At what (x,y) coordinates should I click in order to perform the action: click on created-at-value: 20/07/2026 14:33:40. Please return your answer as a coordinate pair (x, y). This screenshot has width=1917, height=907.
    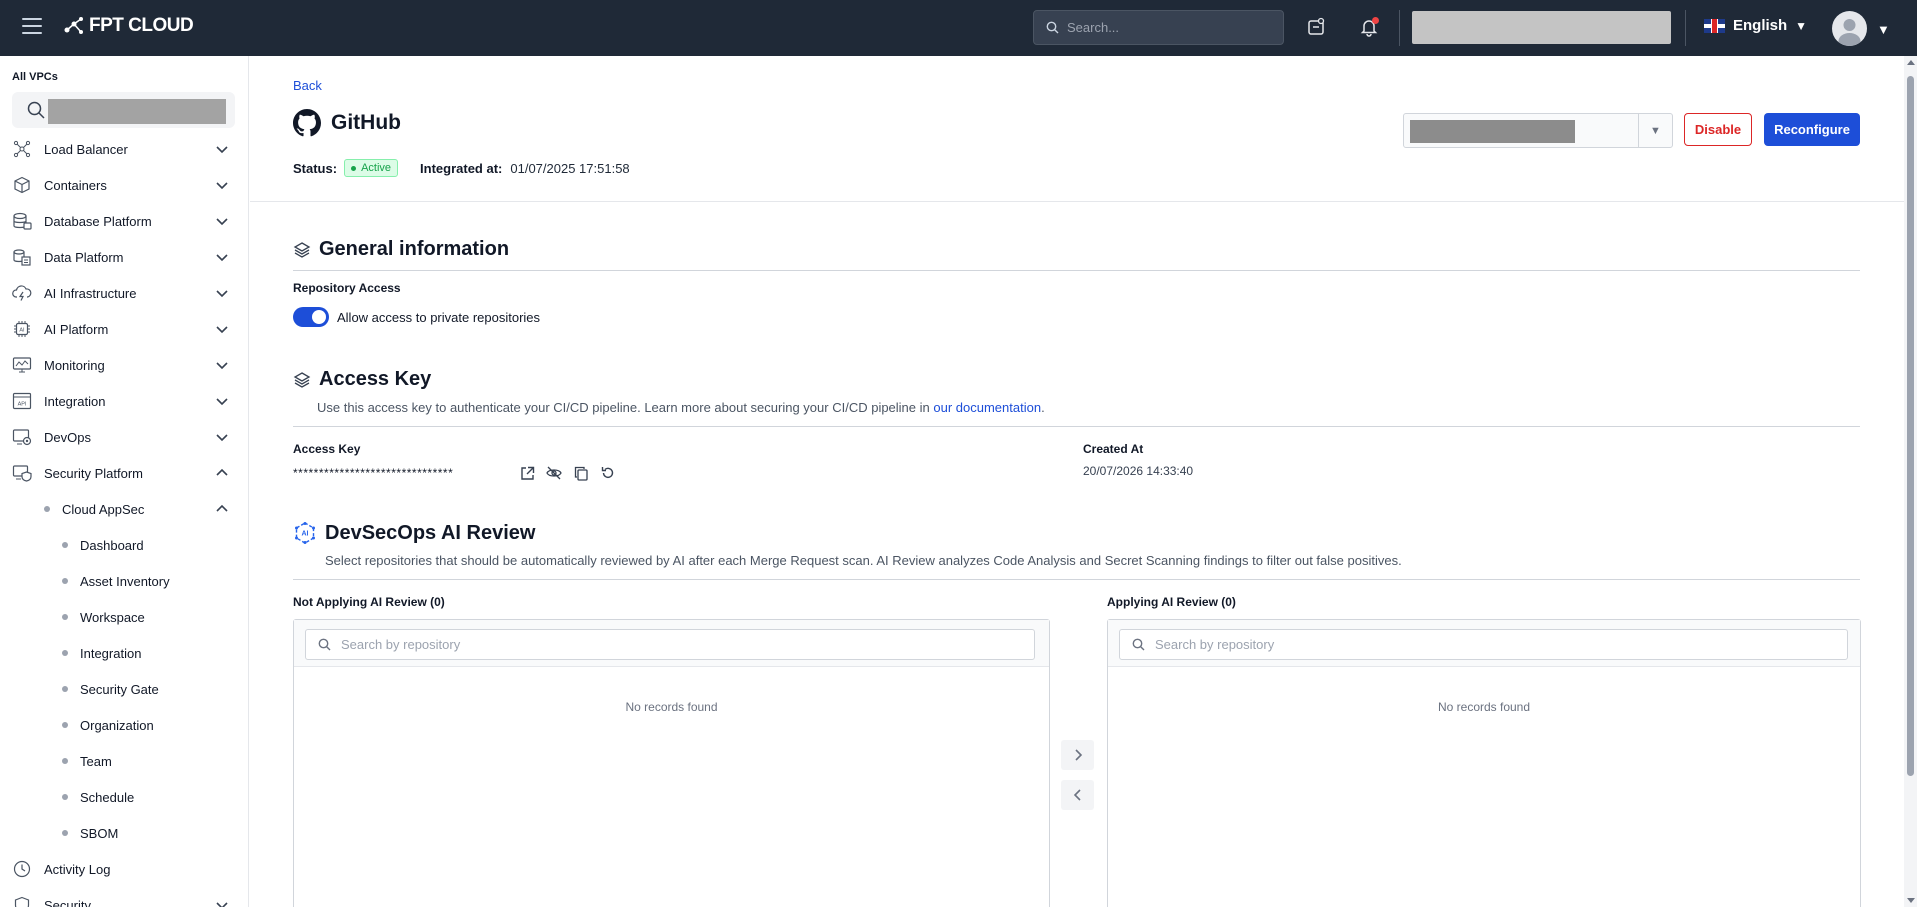
    Looking at the image, I should click on (1138, 471).